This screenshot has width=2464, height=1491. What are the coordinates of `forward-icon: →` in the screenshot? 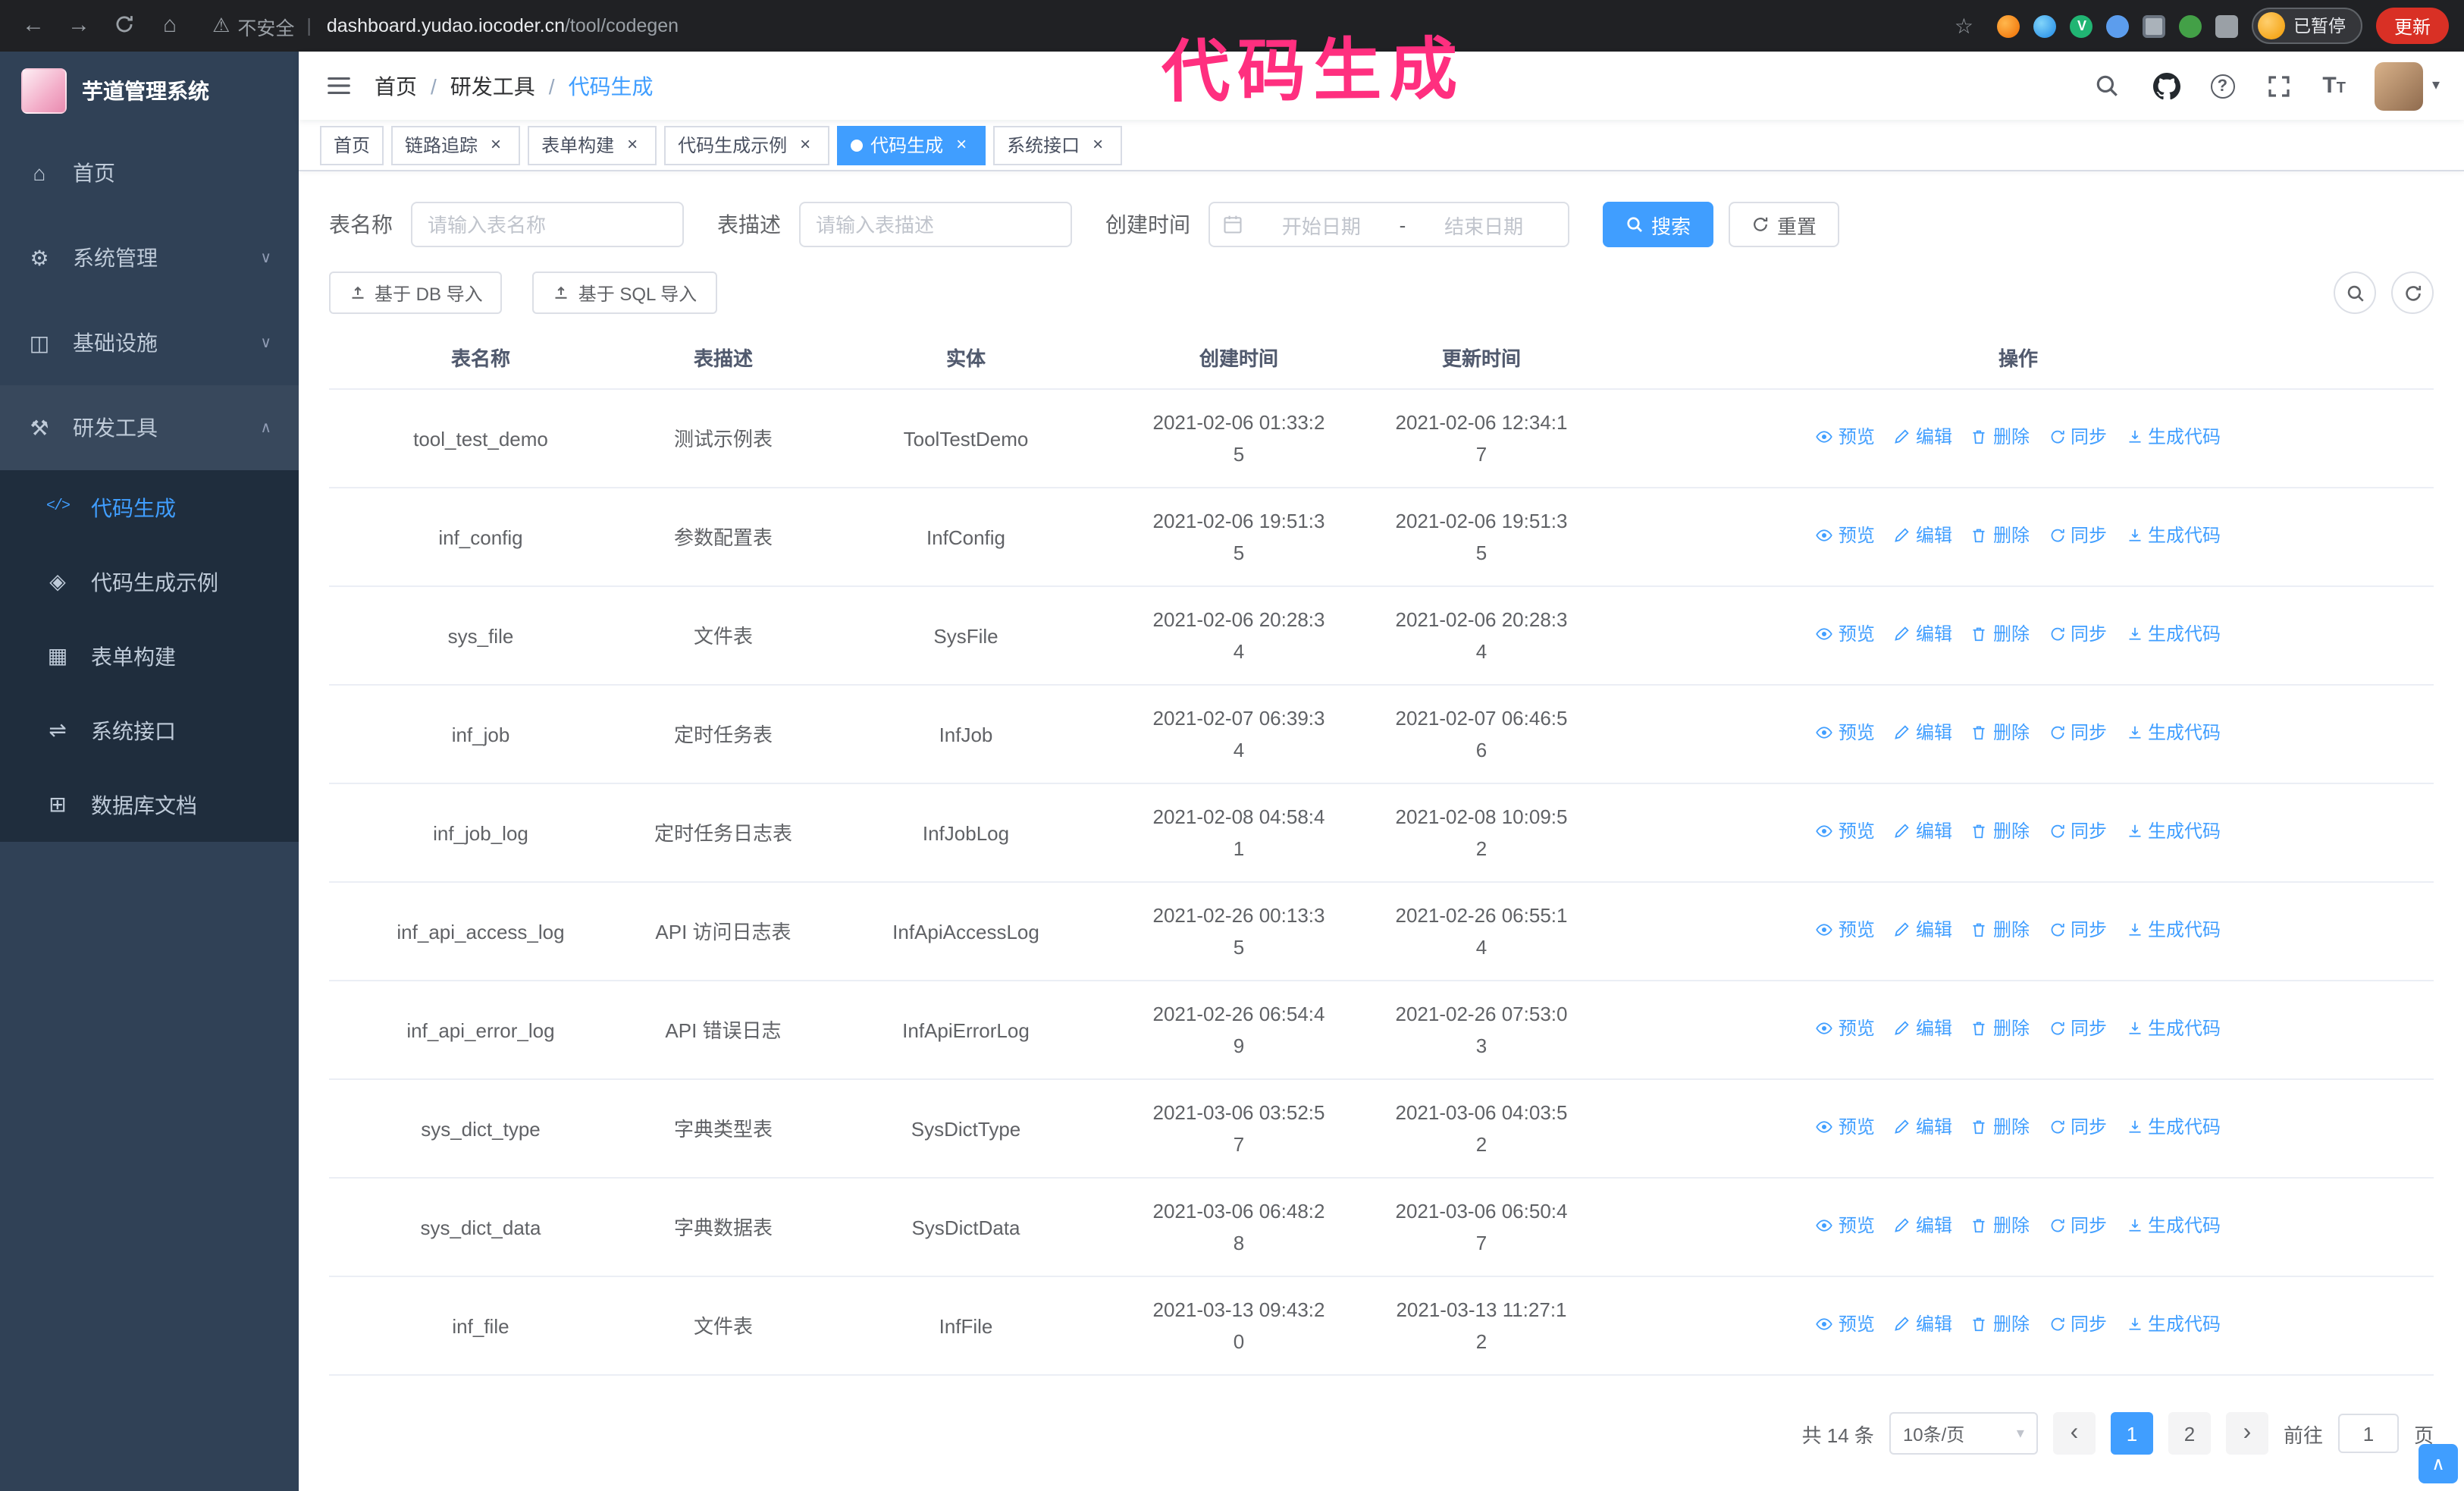 It's located at (79, 26).